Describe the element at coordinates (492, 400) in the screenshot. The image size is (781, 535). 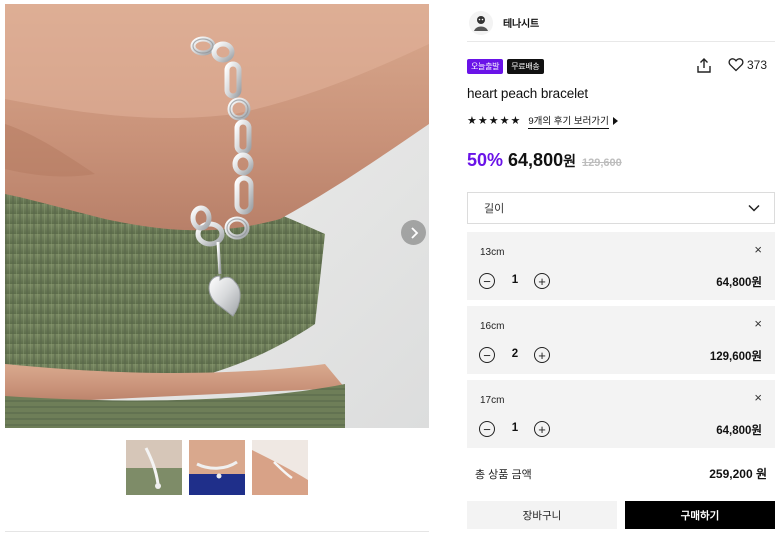
I see `option-name: 17cm` at that location.